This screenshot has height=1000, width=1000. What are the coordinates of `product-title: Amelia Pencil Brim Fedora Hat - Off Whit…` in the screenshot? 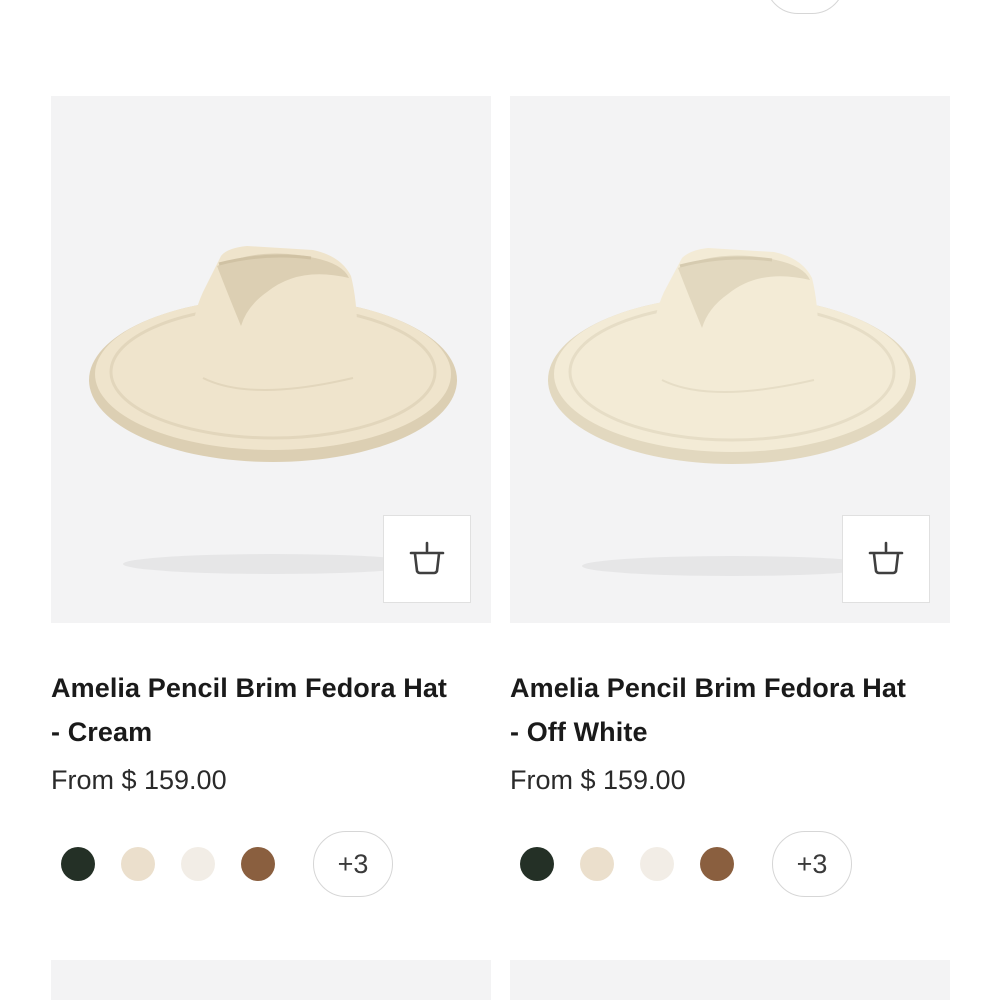 It's located at (730, 710).